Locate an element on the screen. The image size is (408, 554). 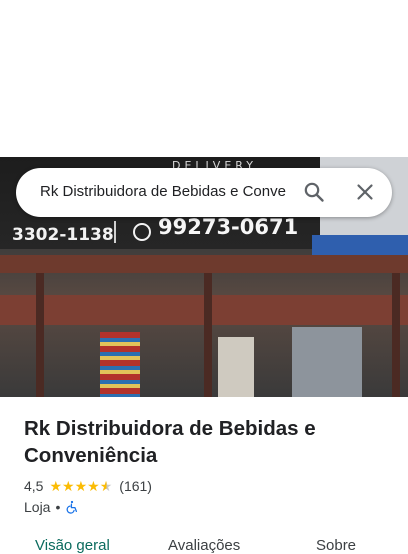
half-star-icon: ★ is located at coordinates (106, 486).